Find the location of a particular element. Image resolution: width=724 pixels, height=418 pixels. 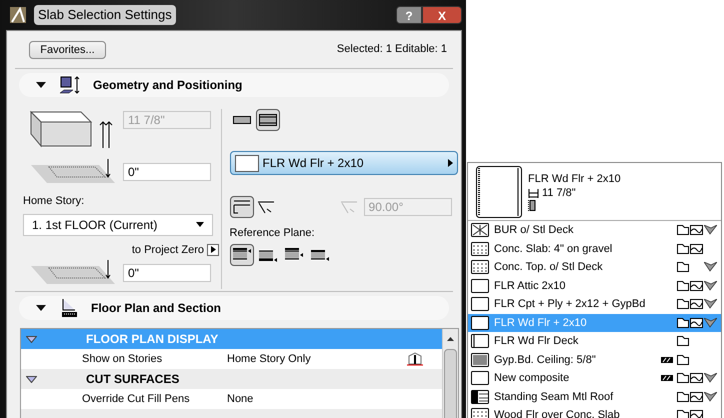

section-header: Floor Plan and Section is located at coordinates (234, 308).